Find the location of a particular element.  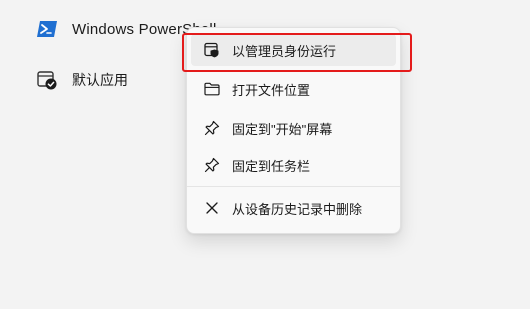

menu-item-label: 以管理员身份运行 is located at coordinates (284, 51).